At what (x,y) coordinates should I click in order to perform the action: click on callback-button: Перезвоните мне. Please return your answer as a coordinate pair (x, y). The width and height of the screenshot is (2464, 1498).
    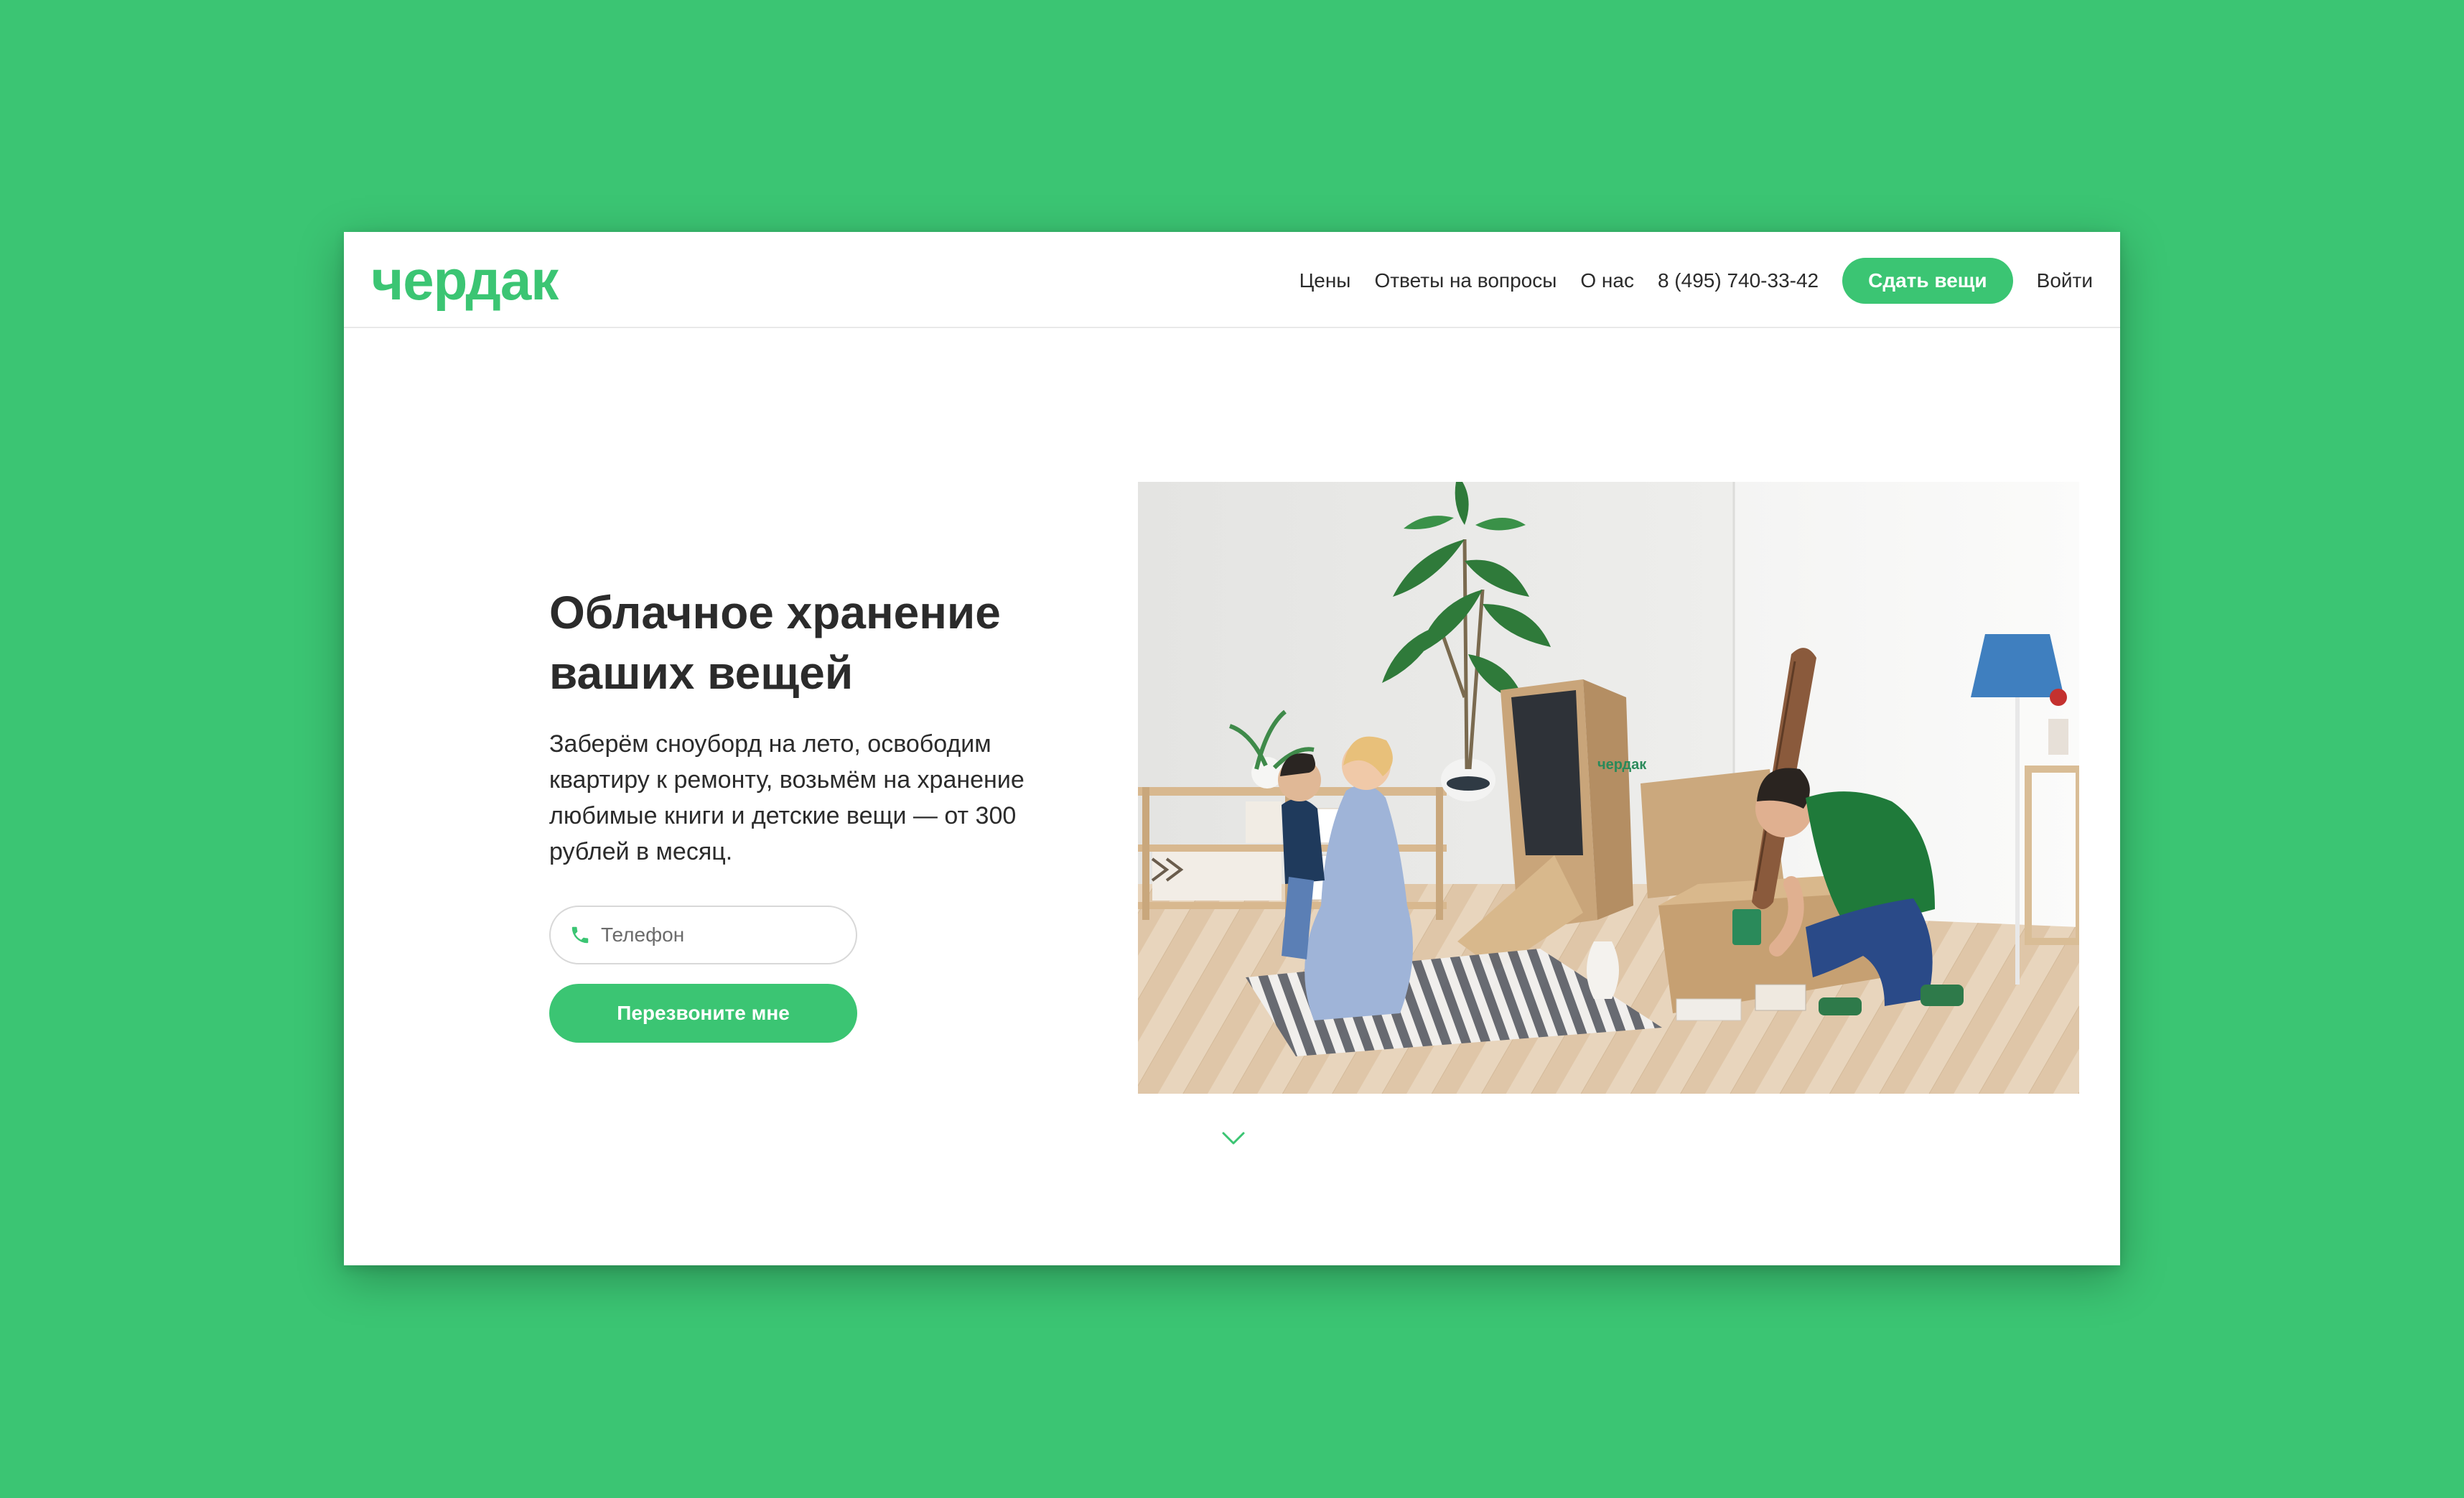
    Looking at the image, I should click on (703, 1013).